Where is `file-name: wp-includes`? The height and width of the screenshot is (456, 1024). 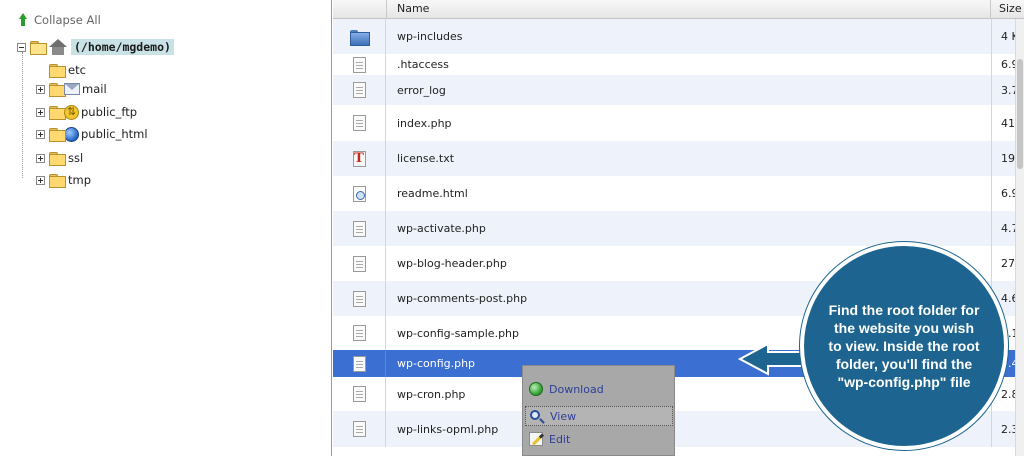
file-name: wp-includes is located at coordinates (430, 36).